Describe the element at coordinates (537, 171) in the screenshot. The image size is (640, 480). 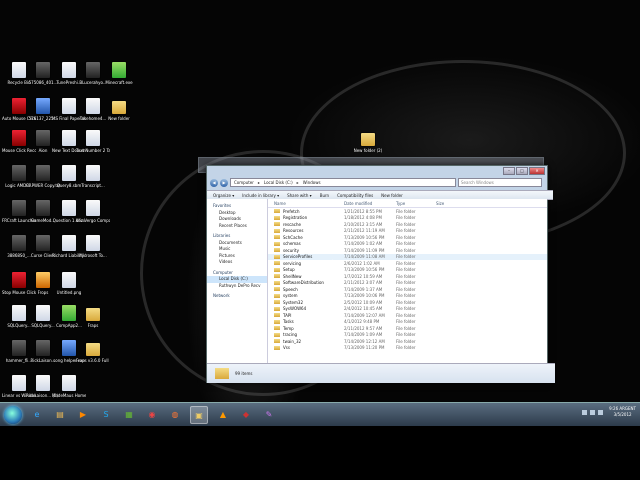
I see `close-button: ✕` at that location.